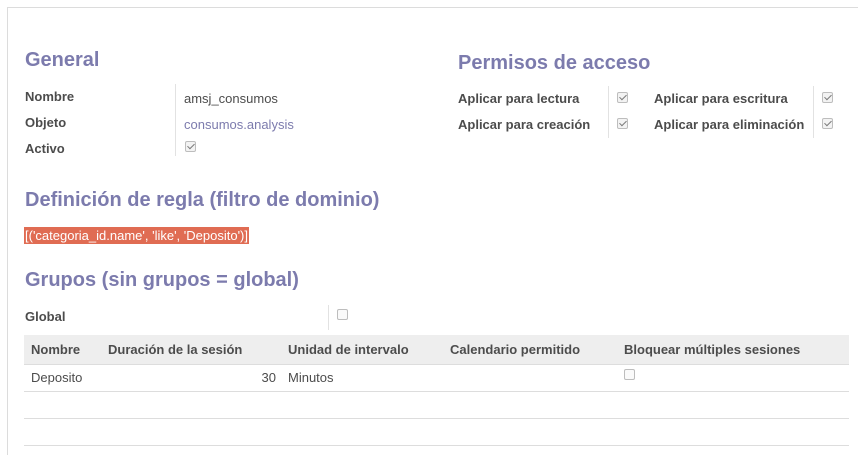  Describe the element at coordinates (202, 200) in the screenshot. I see `regla-section-title: Definición de regla (filtro de dominio)` at that location.